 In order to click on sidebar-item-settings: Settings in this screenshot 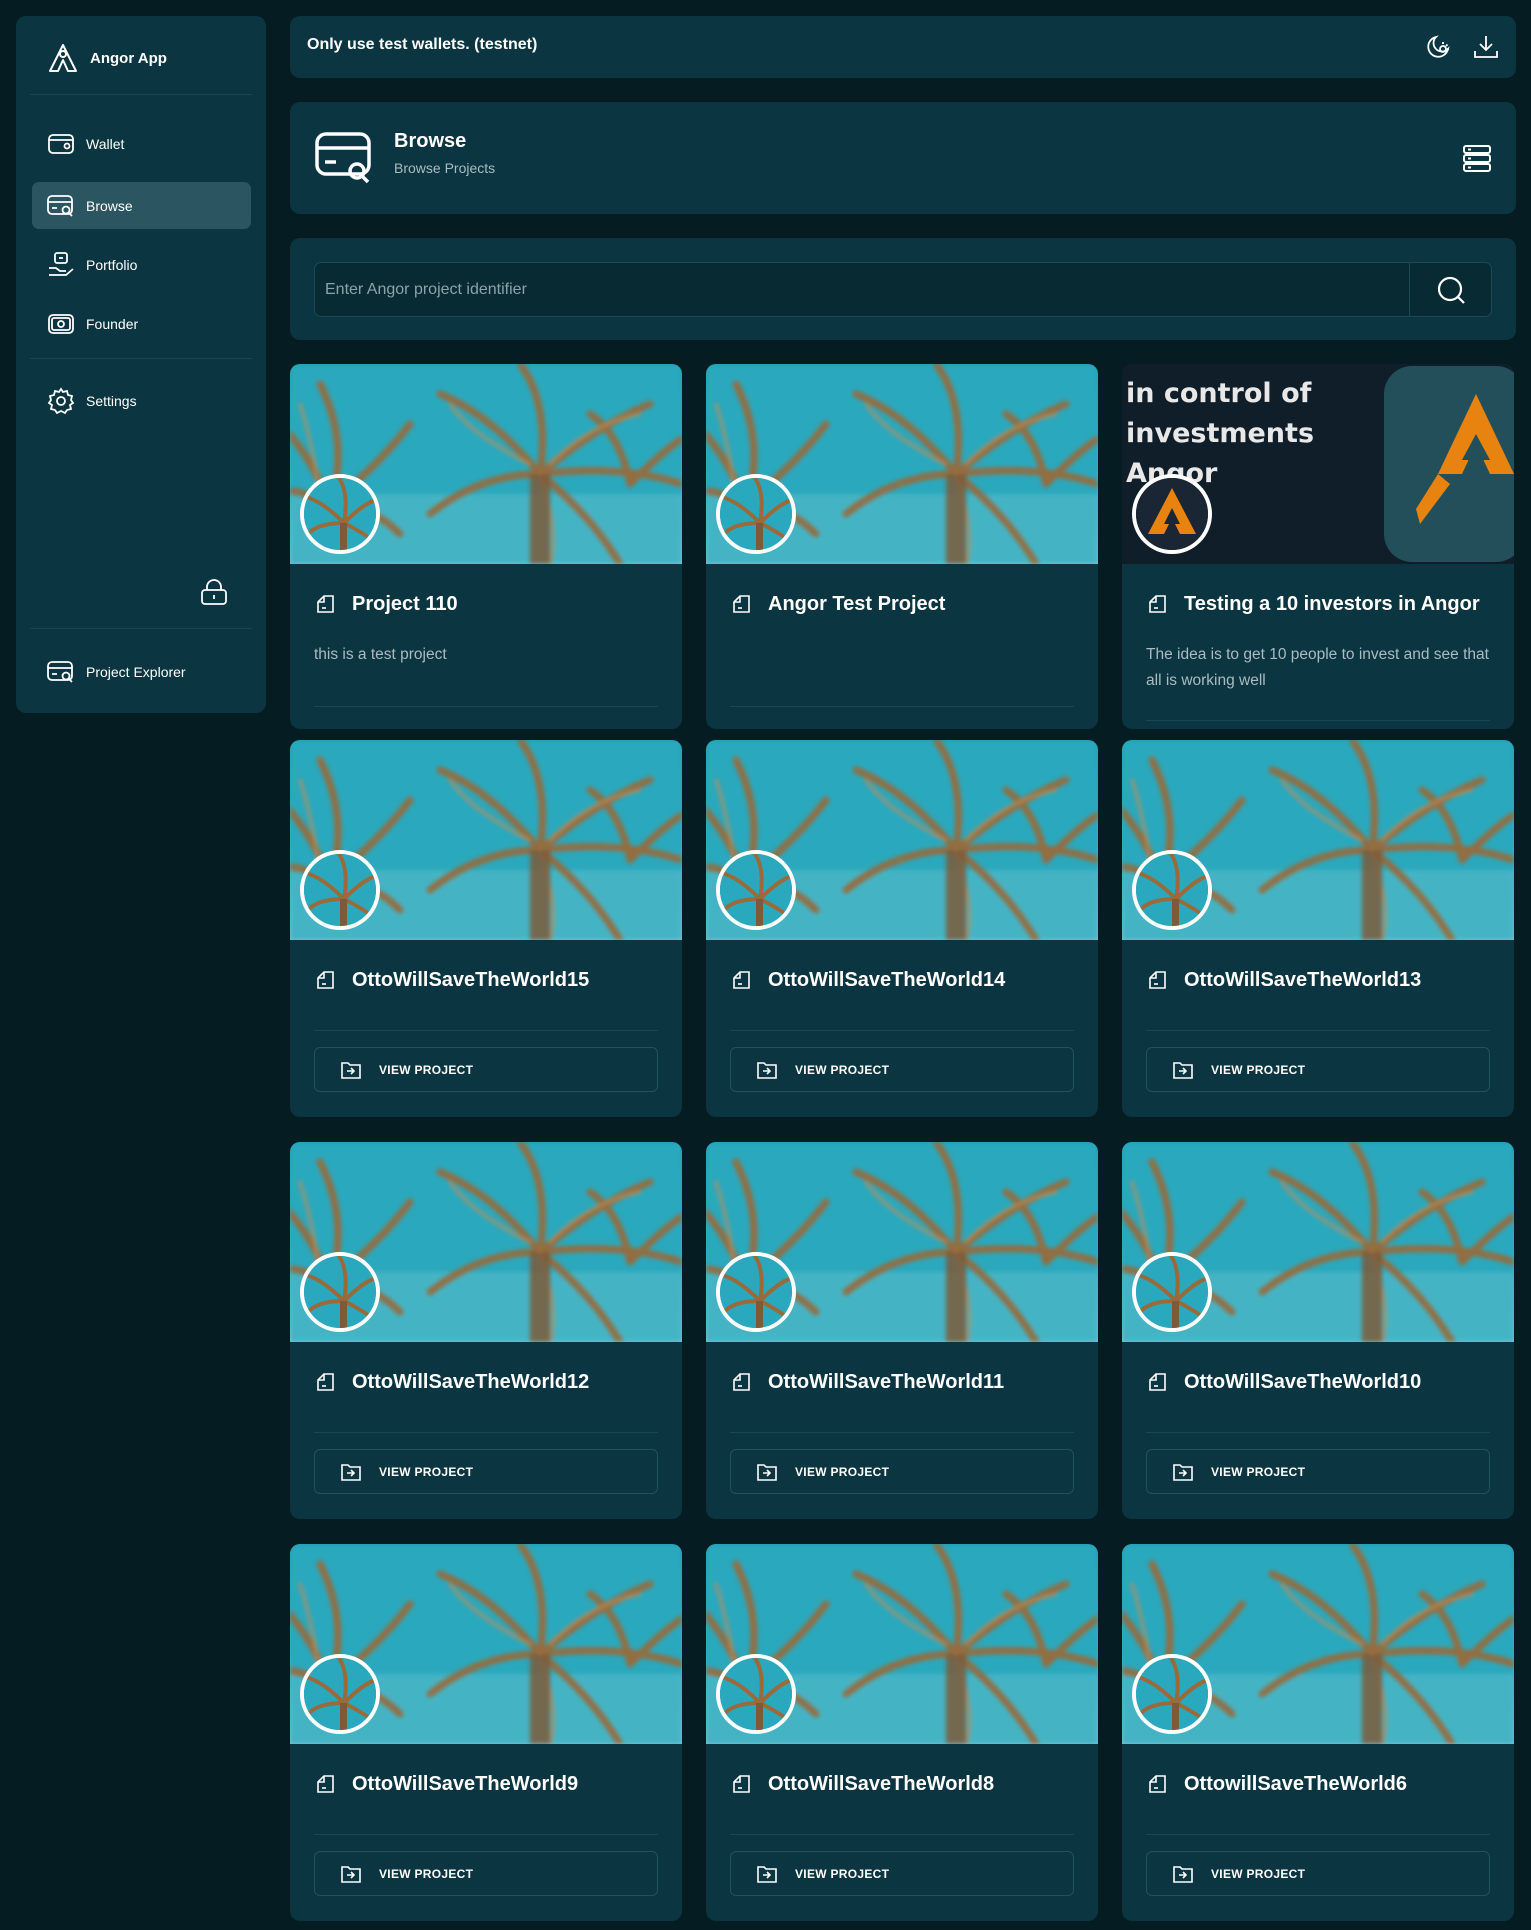, I will do `click(141, 400)`.